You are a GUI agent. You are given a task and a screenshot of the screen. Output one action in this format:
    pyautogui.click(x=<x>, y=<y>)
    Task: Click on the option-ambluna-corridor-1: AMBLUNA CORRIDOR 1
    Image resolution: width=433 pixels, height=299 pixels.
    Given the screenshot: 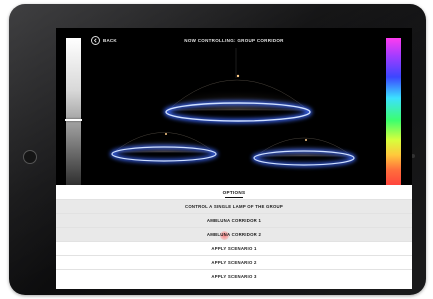 What is the action you would take?
    pyautogui.click(x=234, y=220)
    